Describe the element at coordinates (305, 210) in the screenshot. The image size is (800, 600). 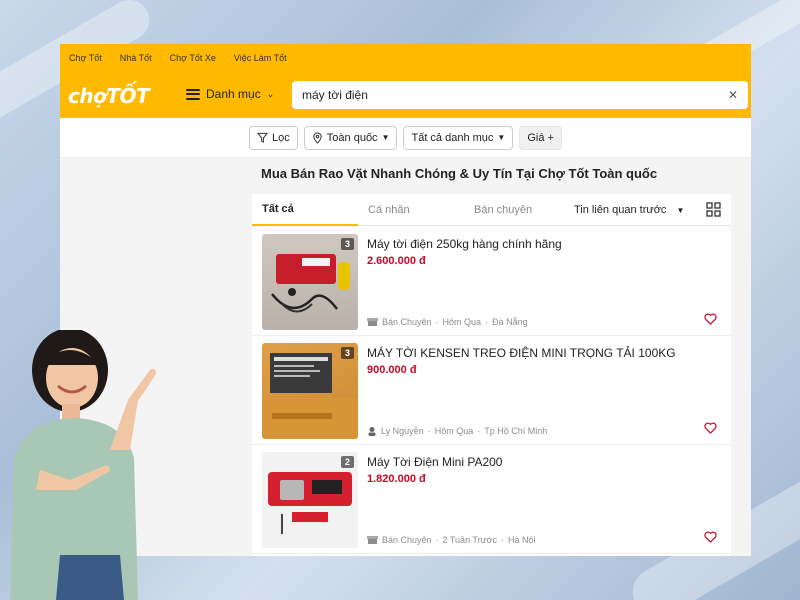
I see `tab-all: Tất cả` at that location.